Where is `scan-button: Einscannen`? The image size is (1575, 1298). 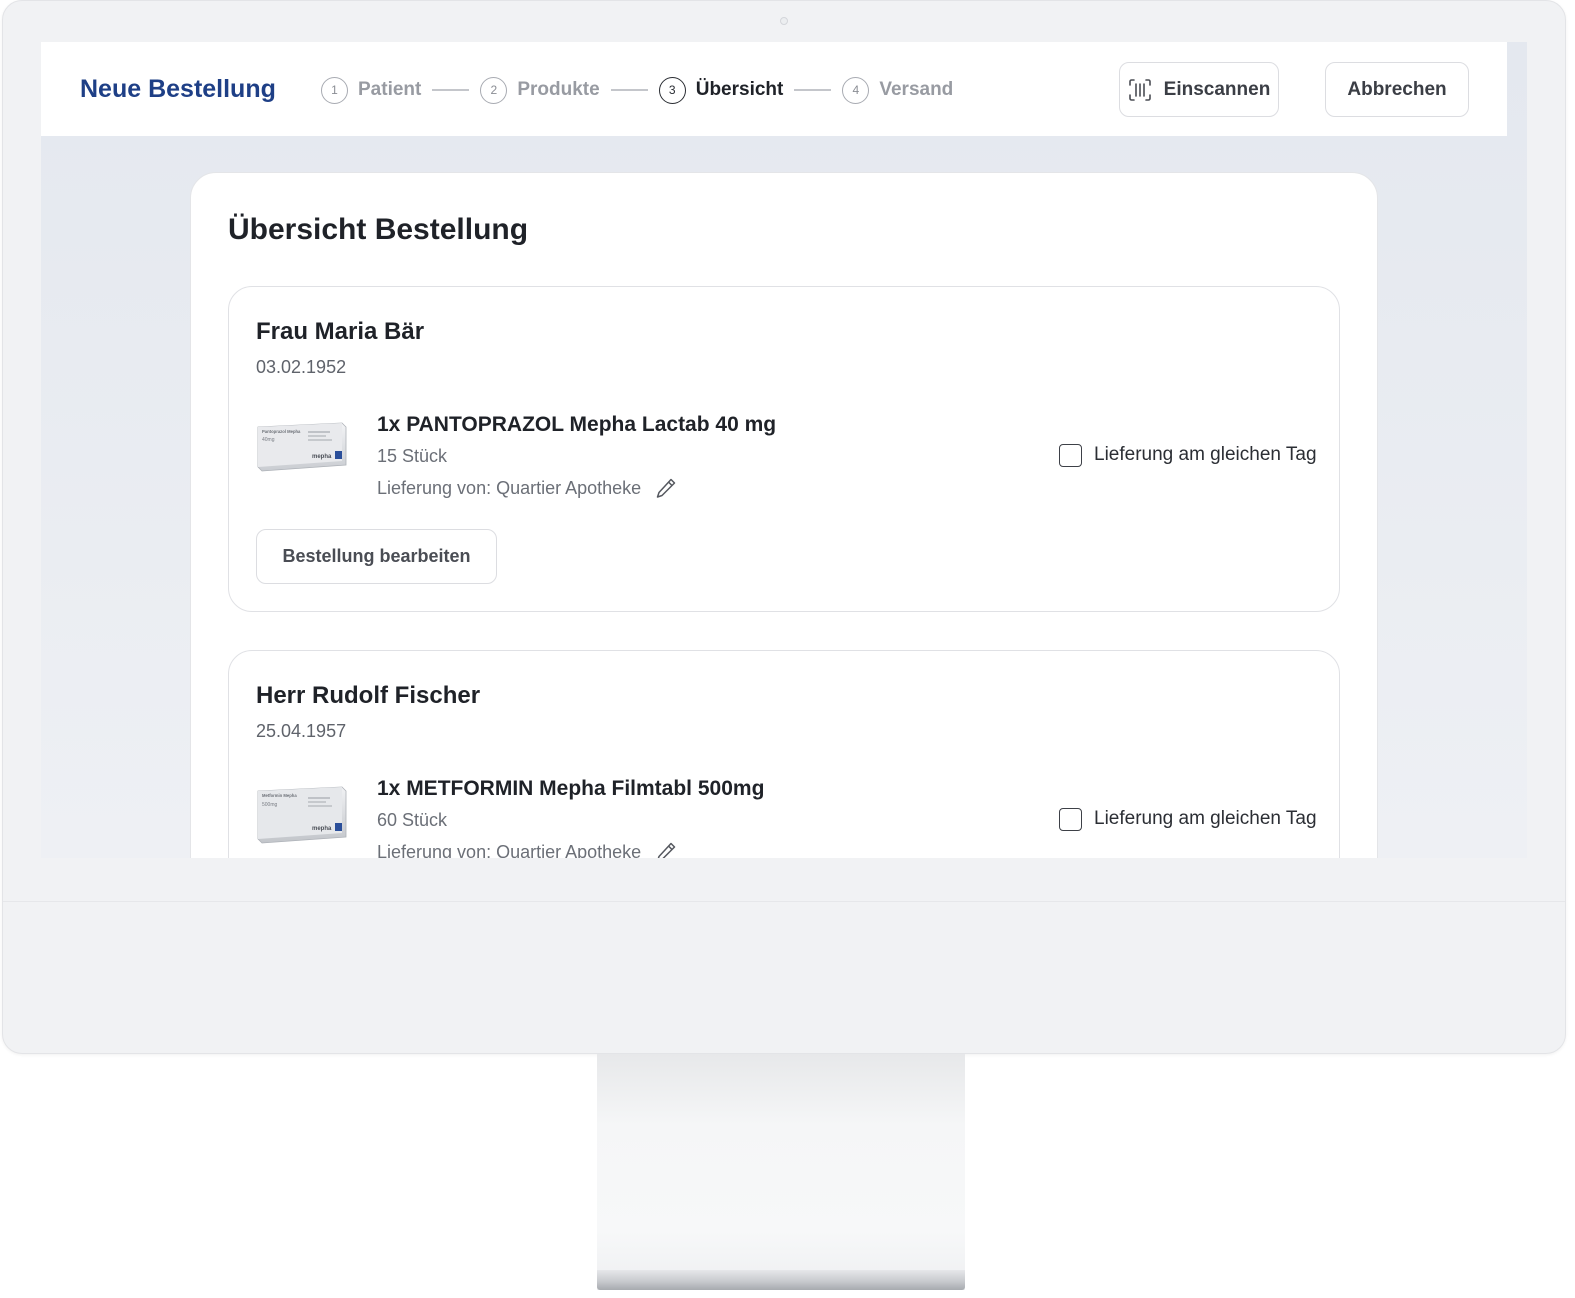
scan-button: Einscannen is located at coordinates (1199, 89).